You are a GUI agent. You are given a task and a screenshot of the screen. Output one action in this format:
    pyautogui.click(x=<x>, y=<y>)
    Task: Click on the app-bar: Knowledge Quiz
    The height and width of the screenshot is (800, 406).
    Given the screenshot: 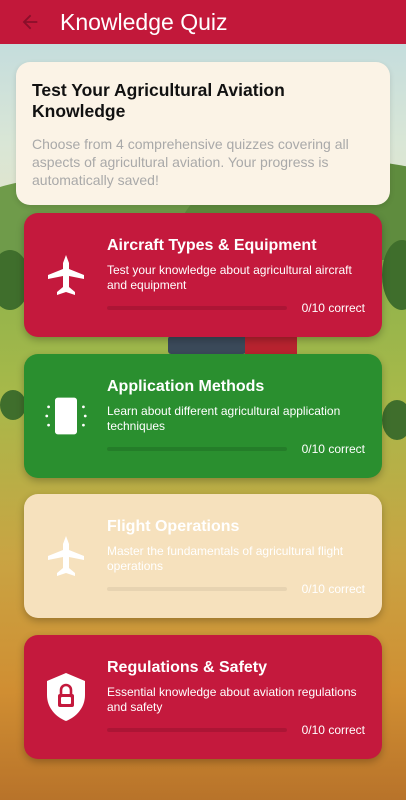 What is the action you would take?
    pyautogui.click(x=203, y=22)
    